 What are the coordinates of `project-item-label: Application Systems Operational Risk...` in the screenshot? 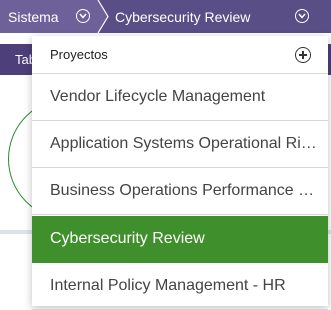 It's located at (186, 143).